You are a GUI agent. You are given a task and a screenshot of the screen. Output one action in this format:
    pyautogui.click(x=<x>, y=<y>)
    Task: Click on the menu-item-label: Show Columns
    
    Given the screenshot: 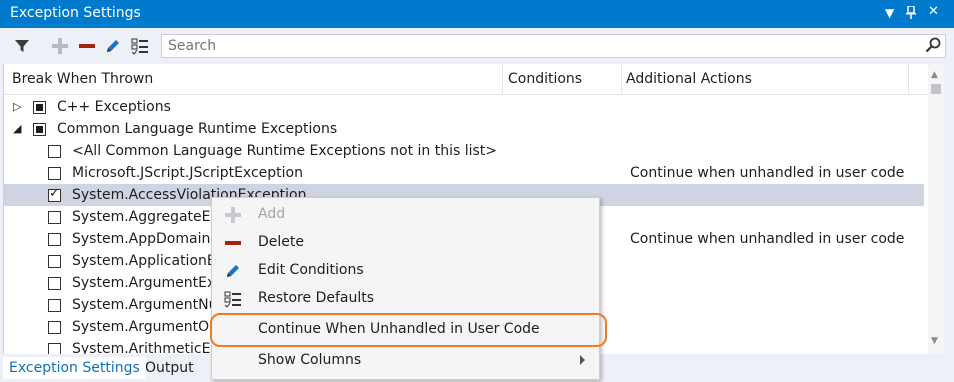 What is the action you would take?
    pyautogui.click(x=310, y=360)
    